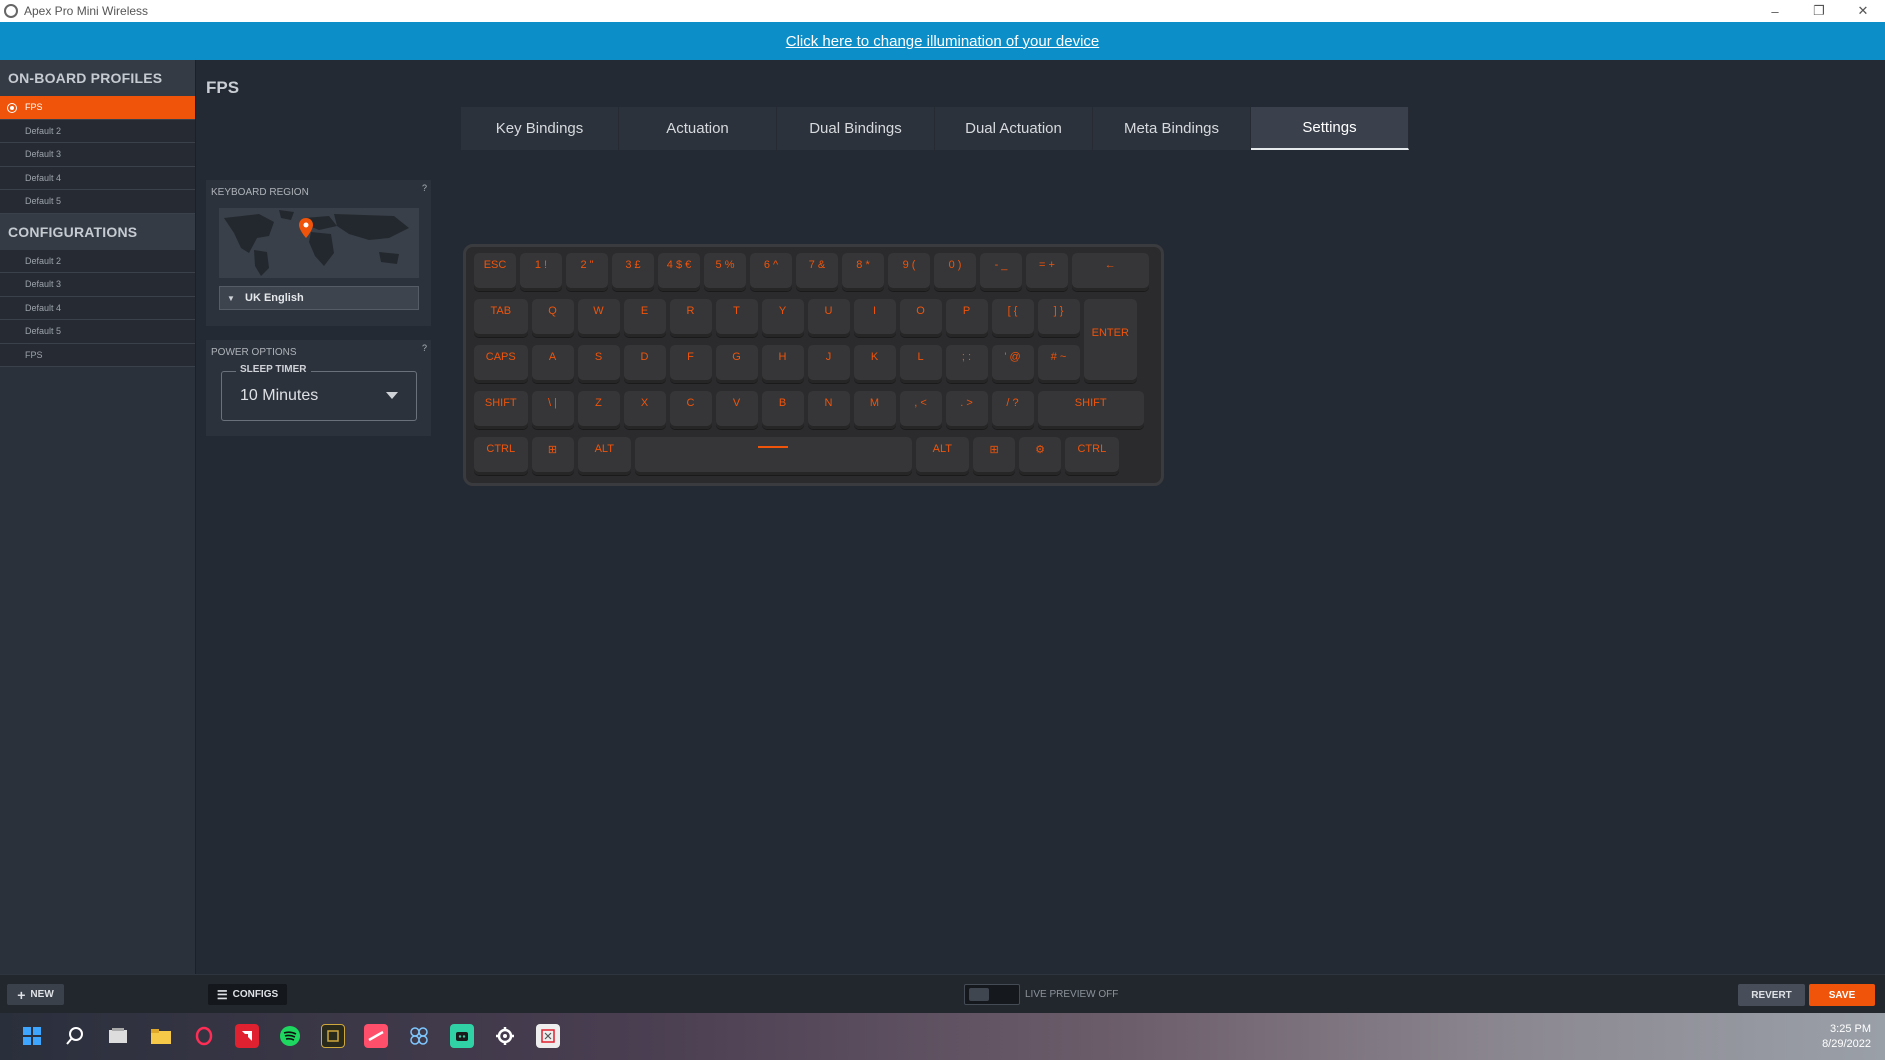 The image size is (1885, 1060). I want to click on key-4-5: ⊞, so click(994, 456).